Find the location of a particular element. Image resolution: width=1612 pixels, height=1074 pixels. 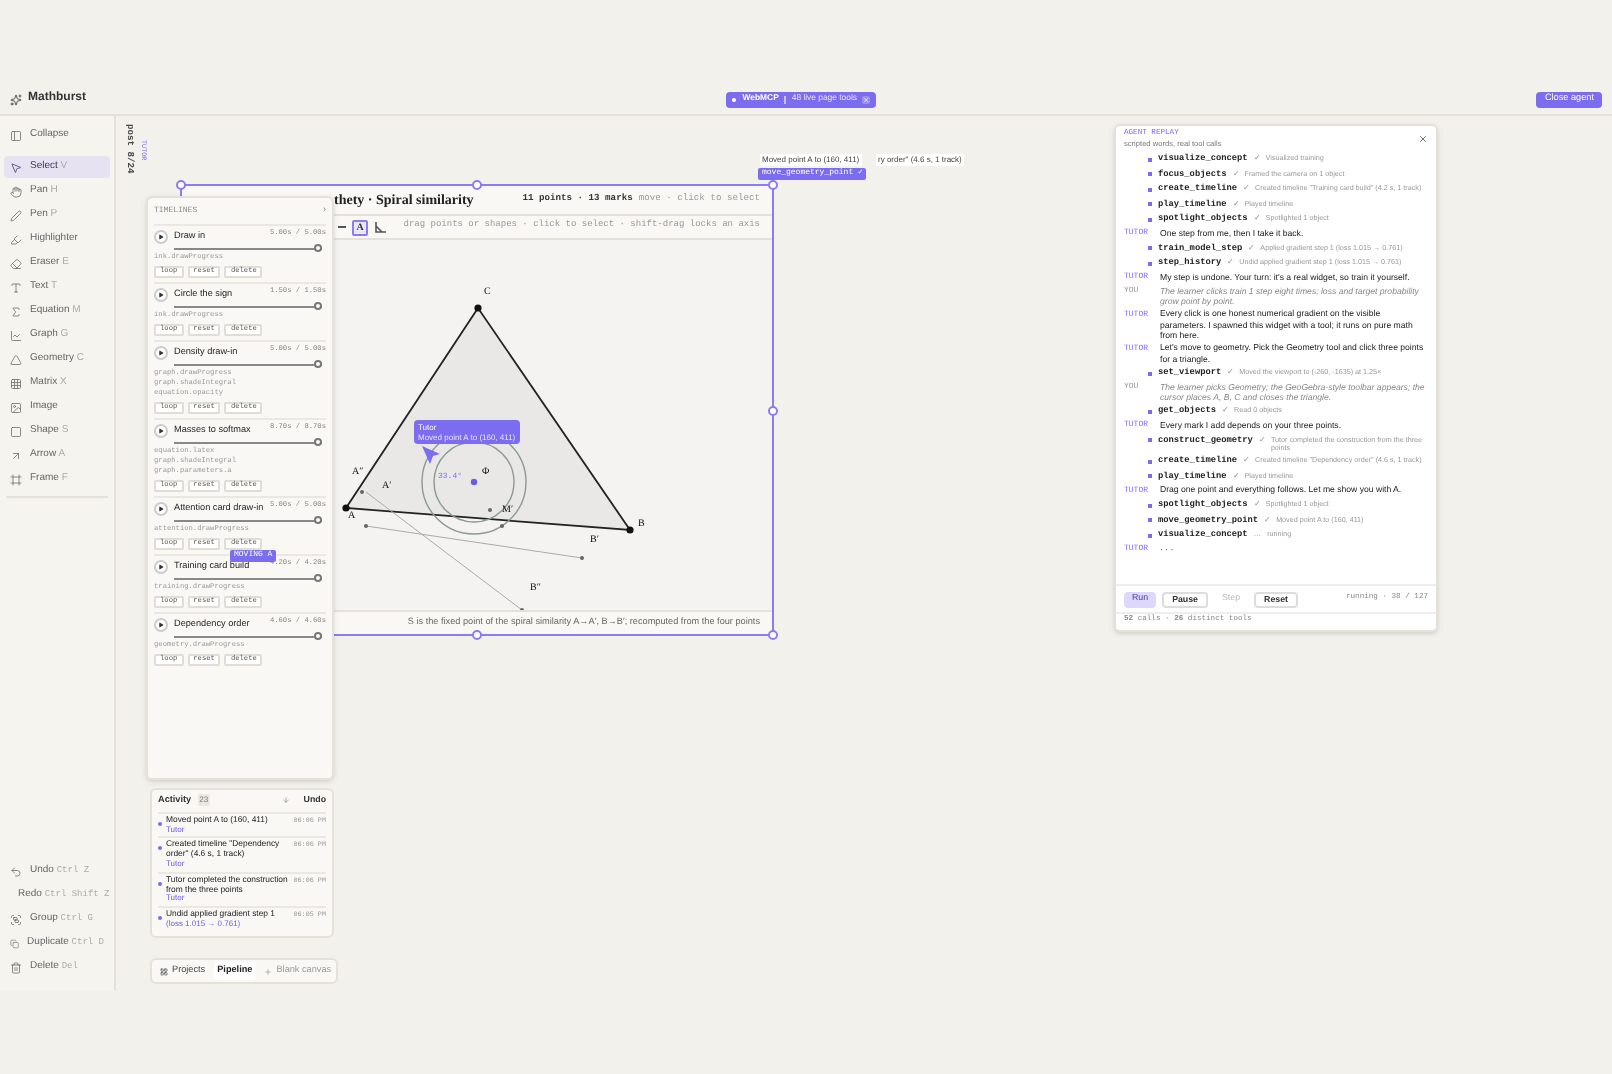

center-point is located at coordinates (474, 482).